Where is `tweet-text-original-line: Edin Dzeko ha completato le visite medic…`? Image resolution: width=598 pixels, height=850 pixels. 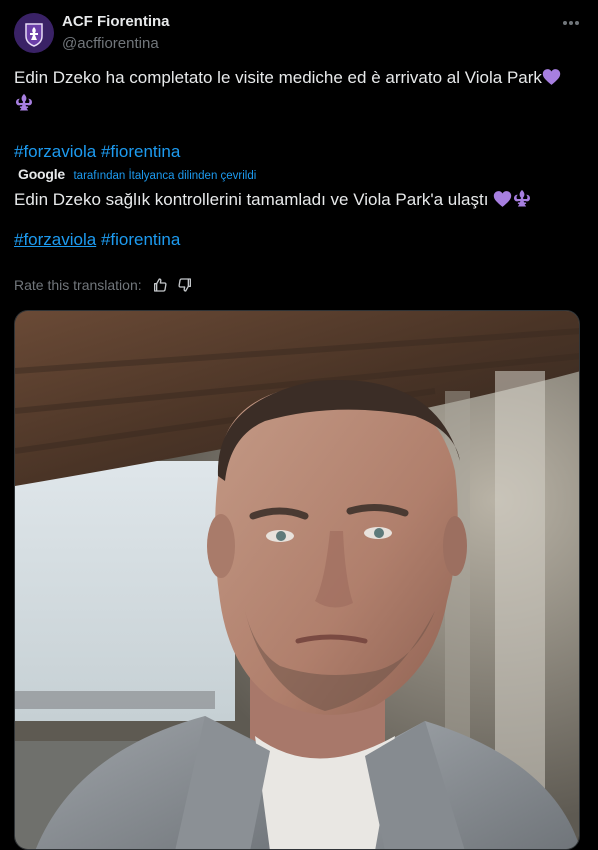
tweet-text-original-line: Edin Dzeko ha completato le visite medic… is located at coordinates (278, 77).